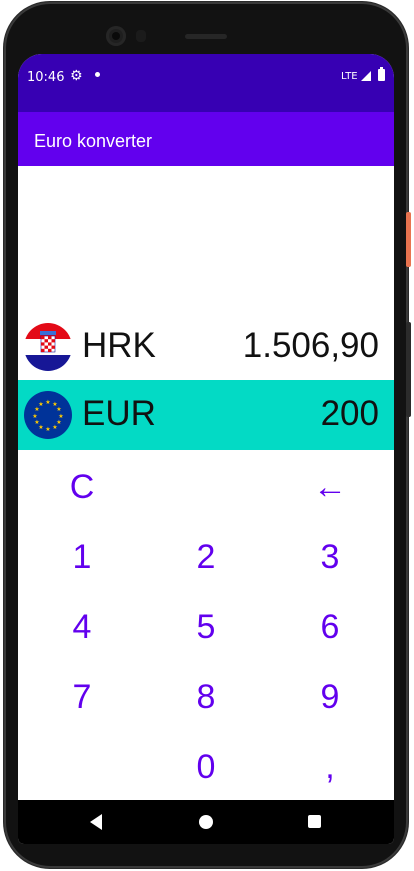  Describe the element at coordinates (366, 76) in the screenshot. I see `signal-icon` at that location.